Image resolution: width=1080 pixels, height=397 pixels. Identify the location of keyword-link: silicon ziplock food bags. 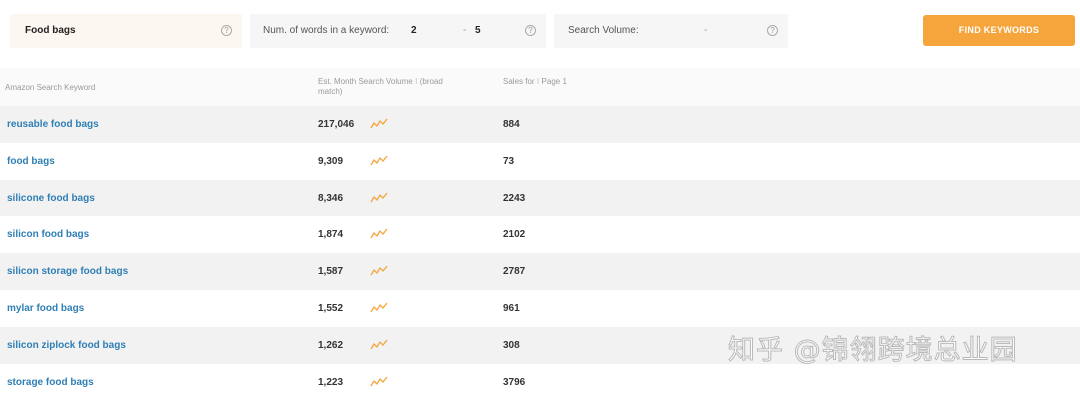
(66, 346).